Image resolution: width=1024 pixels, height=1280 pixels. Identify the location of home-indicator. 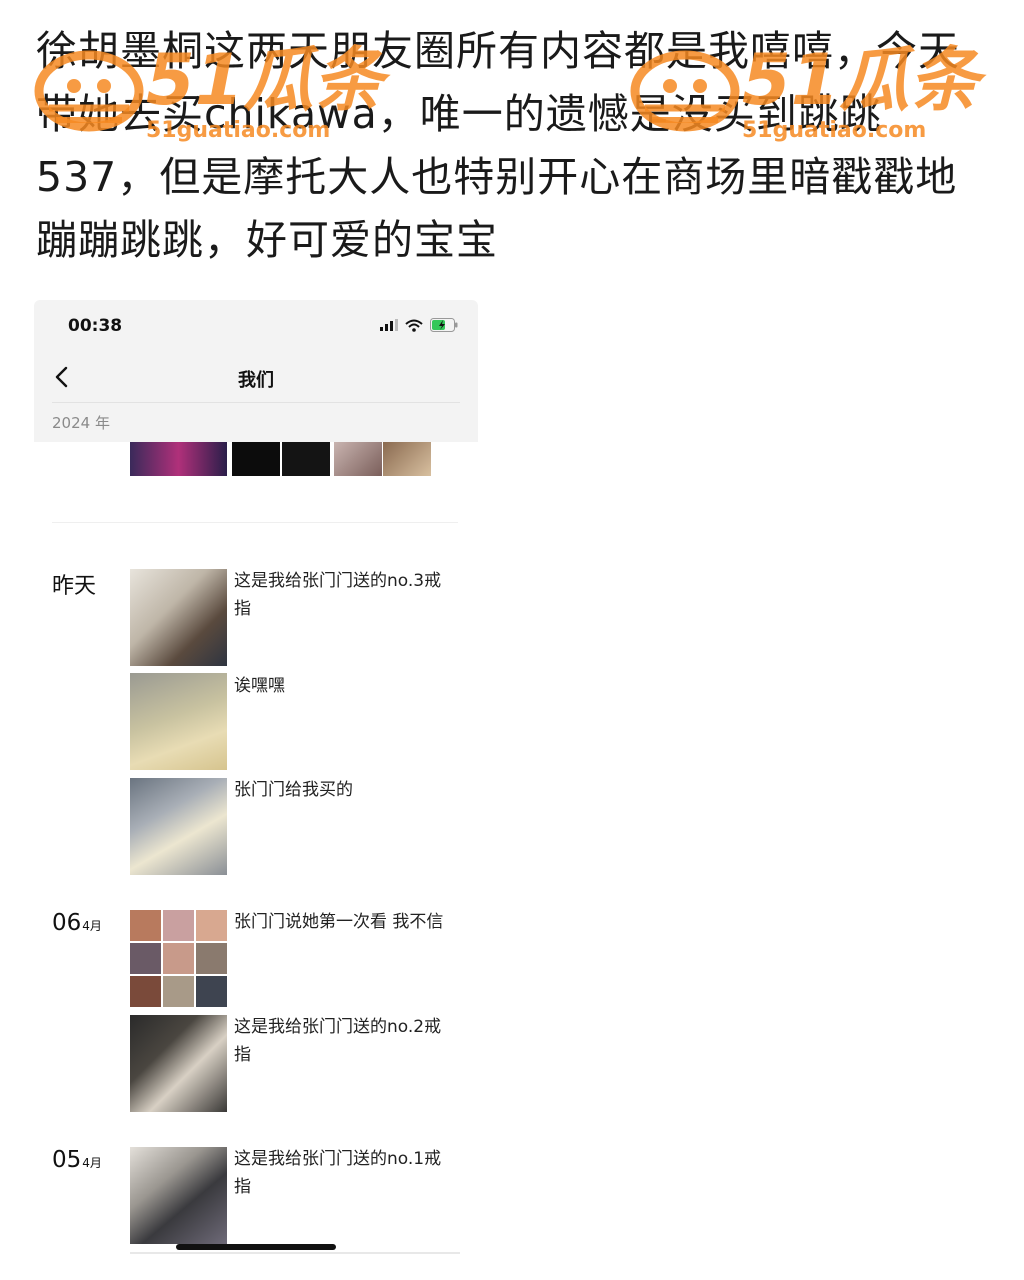
(256, 1247).